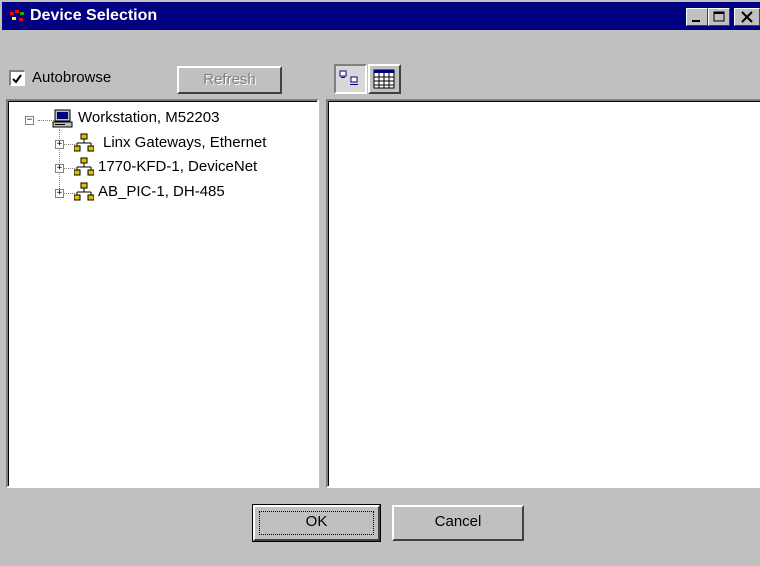 This screenshot has width=760, height=566. I want to click on maximize-button, so click(719, 17).